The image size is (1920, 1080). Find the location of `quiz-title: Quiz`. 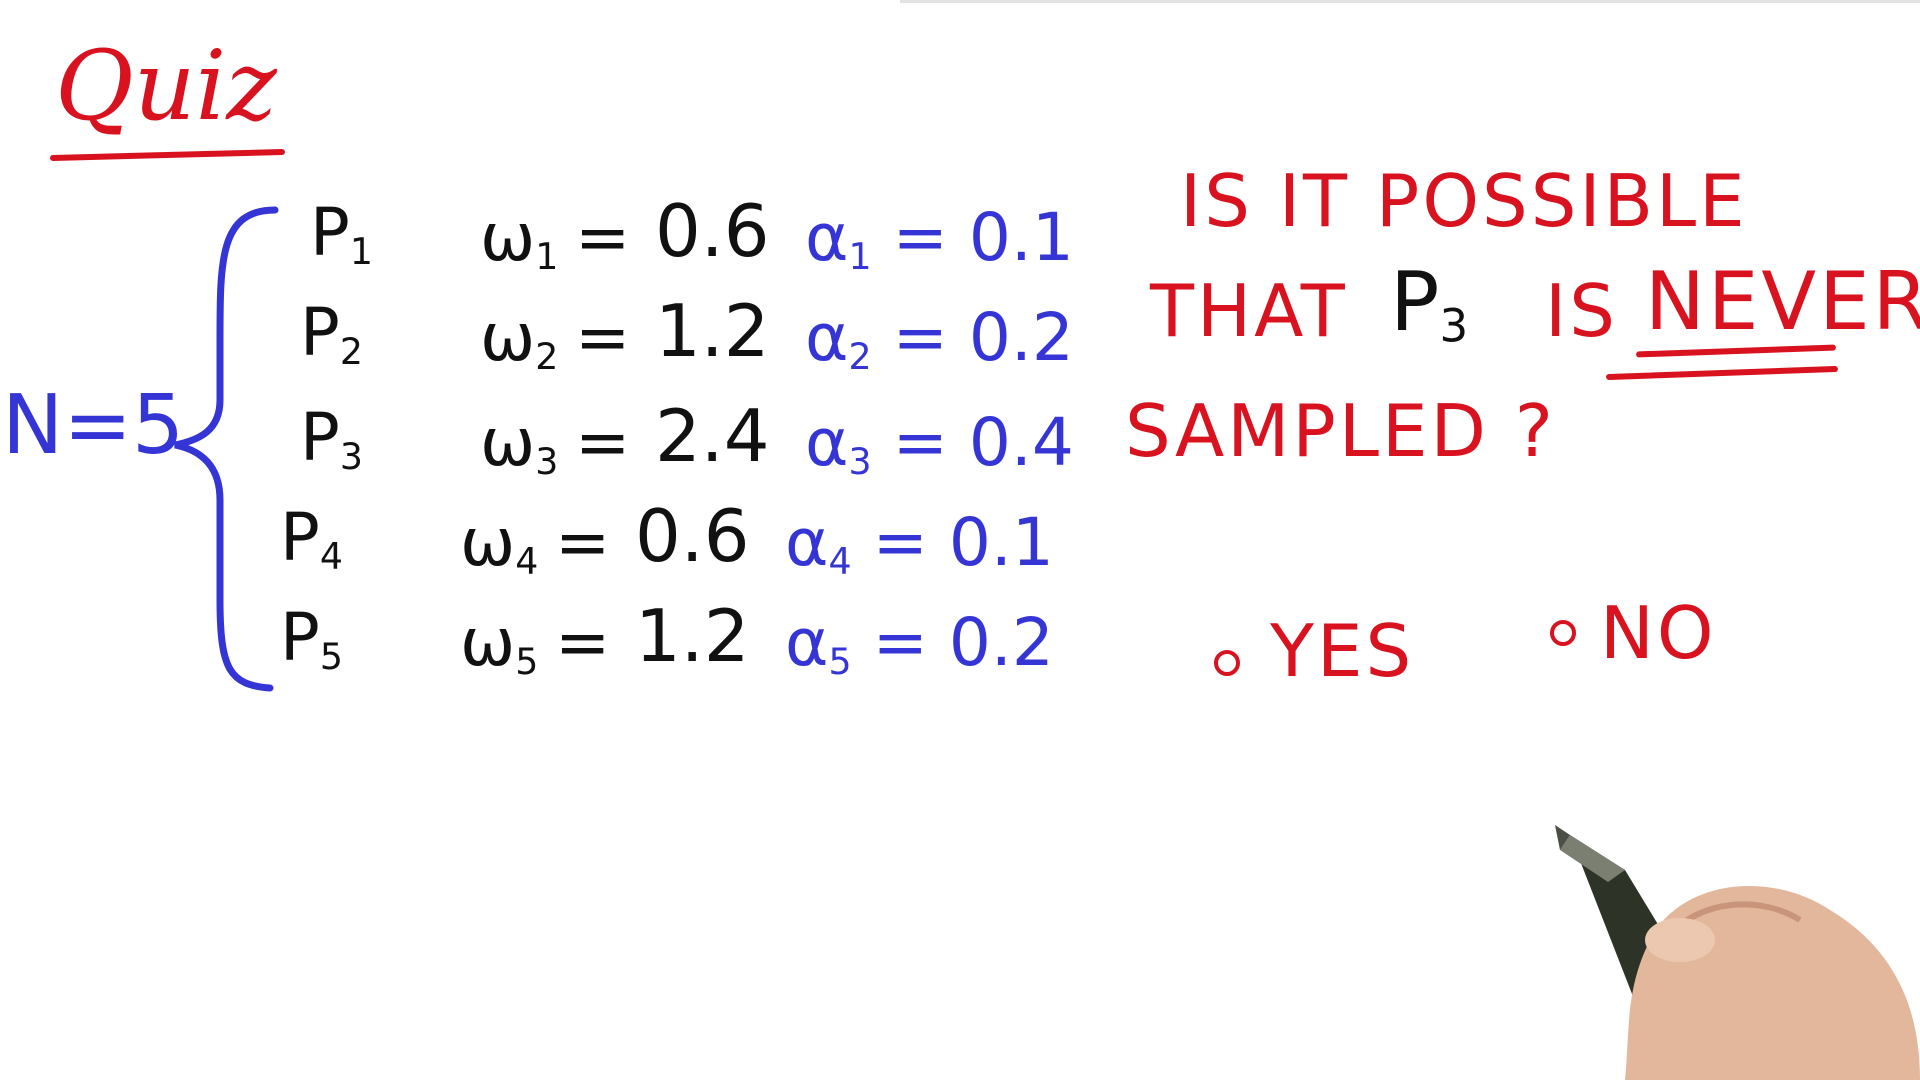

quiz-title: Quiz is located at coordinates (166, 86).